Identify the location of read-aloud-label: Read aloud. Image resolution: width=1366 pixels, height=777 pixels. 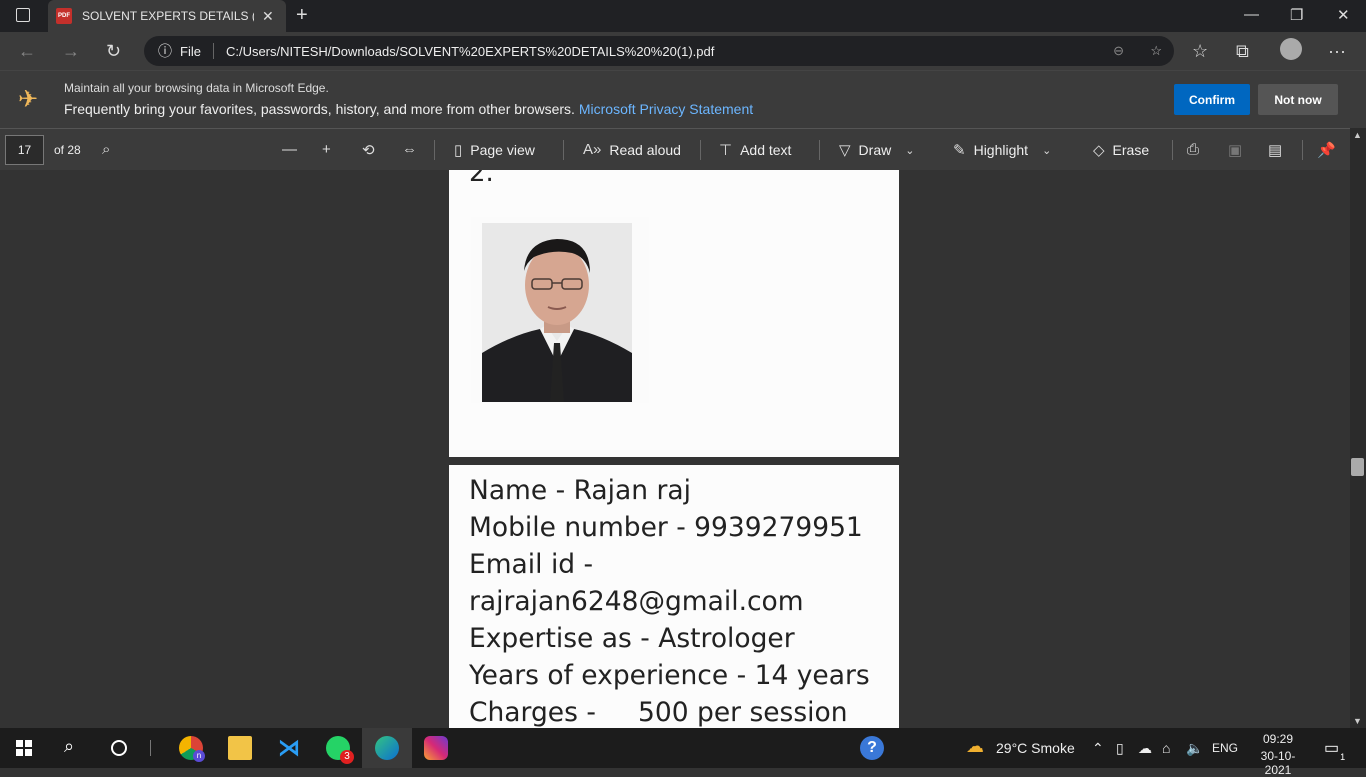
(645, 149).